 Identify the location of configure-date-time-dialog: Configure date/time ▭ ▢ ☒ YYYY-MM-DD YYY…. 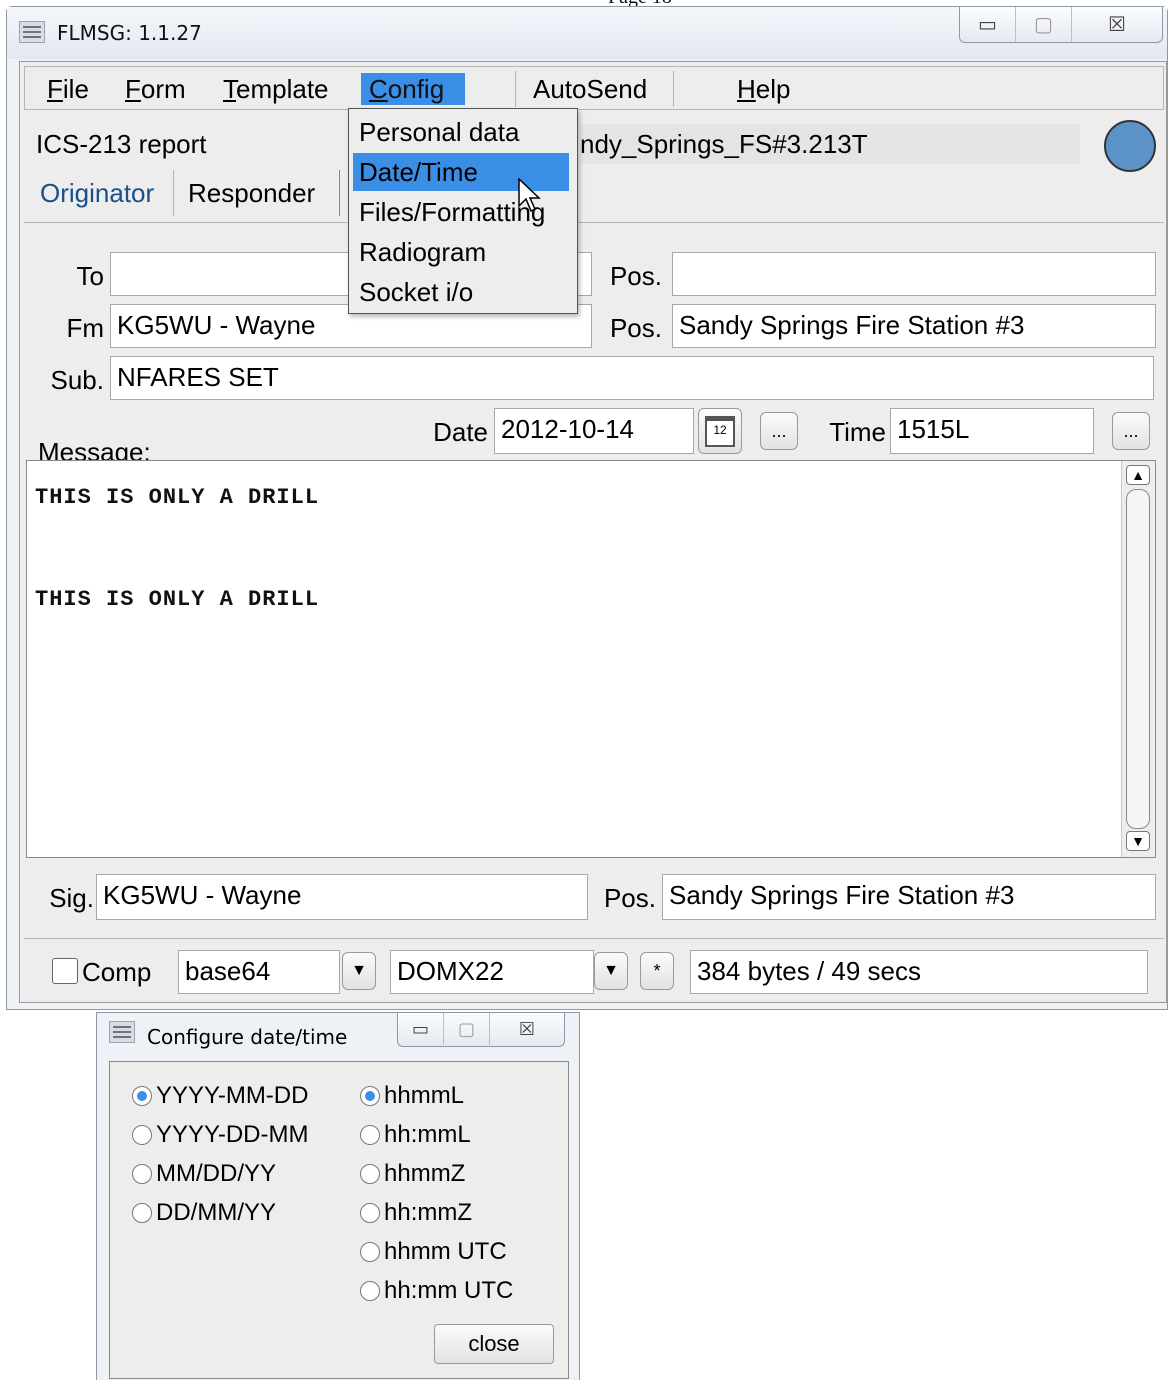
(338, 1196).